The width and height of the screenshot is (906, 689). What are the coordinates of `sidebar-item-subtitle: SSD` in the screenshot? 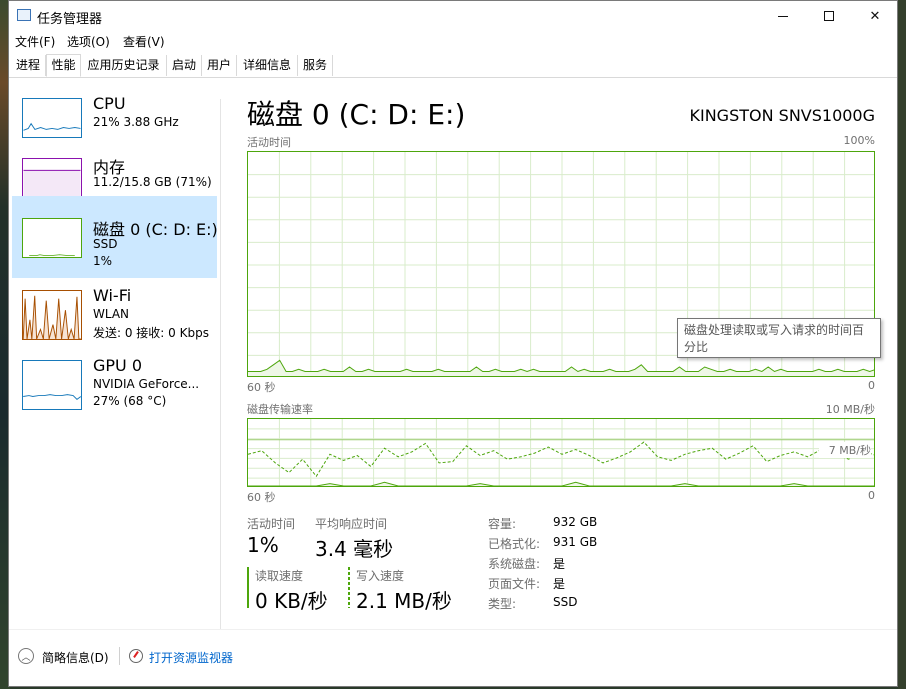 It's located at (105, 244).